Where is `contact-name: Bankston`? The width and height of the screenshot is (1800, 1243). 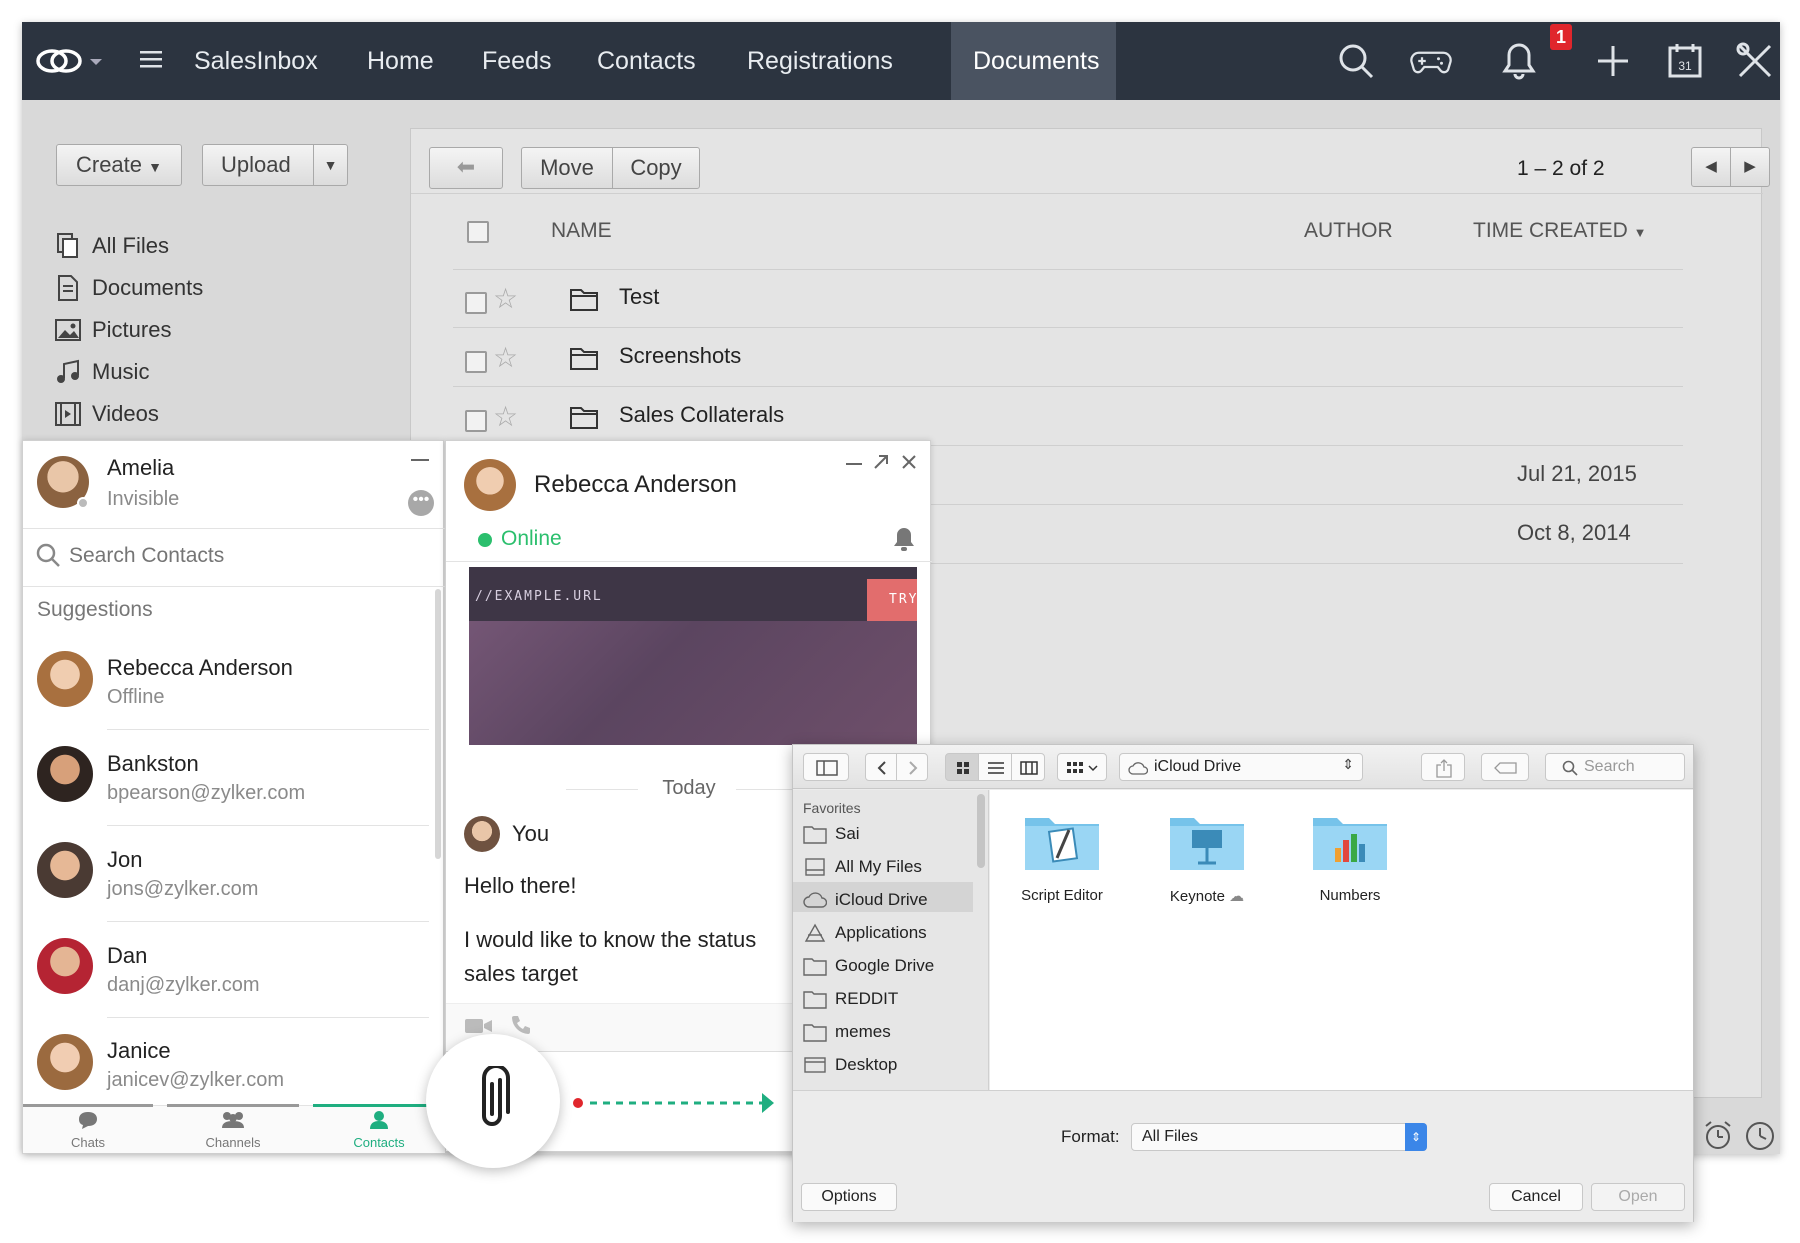
contact-name: Bankston is located at coordinates (153, 764).